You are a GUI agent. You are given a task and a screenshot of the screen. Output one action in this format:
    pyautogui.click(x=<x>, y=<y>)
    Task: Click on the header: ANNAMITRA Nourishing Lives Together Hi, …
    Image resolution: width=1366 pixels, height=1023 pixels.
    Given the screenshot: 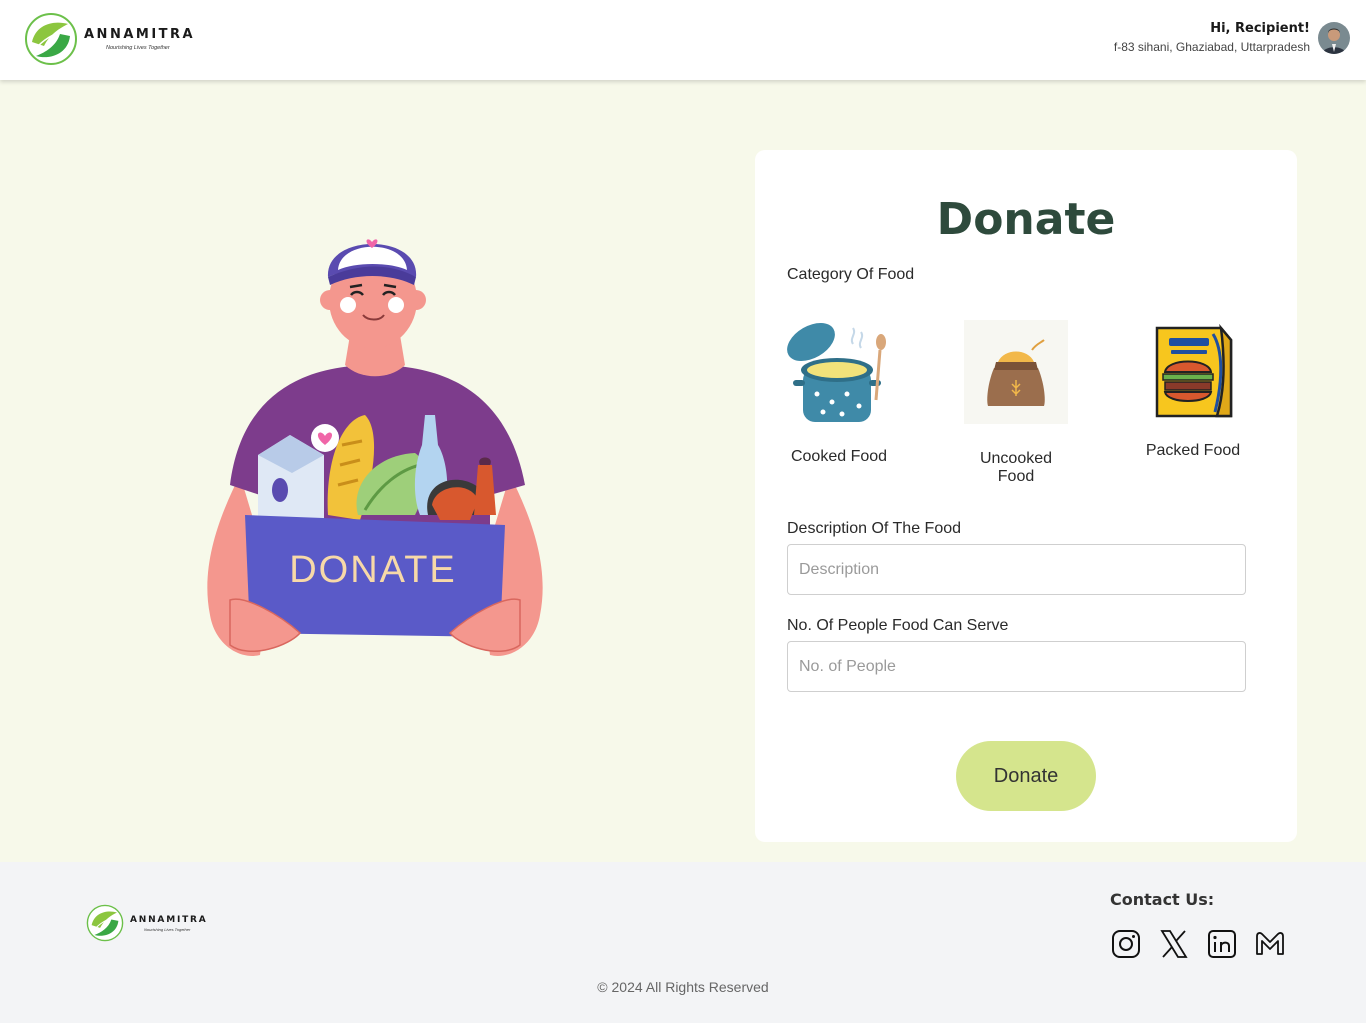 What is the action you would take?
    pyautogui.click(x=683, y=40)
    